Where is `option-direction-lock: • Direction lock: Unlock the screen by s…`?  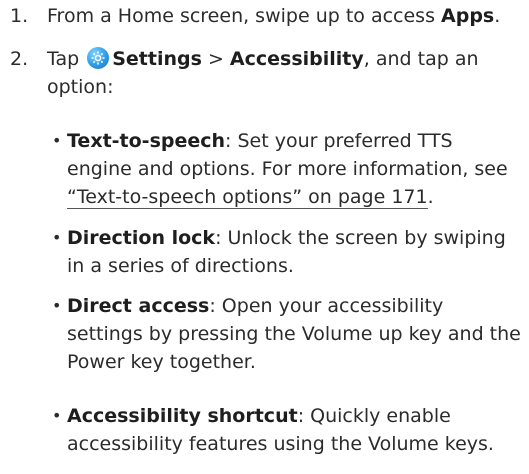
option-direction-lock: • Direction lock: Unlock the screen by s… is located at coordinates (286, 252).